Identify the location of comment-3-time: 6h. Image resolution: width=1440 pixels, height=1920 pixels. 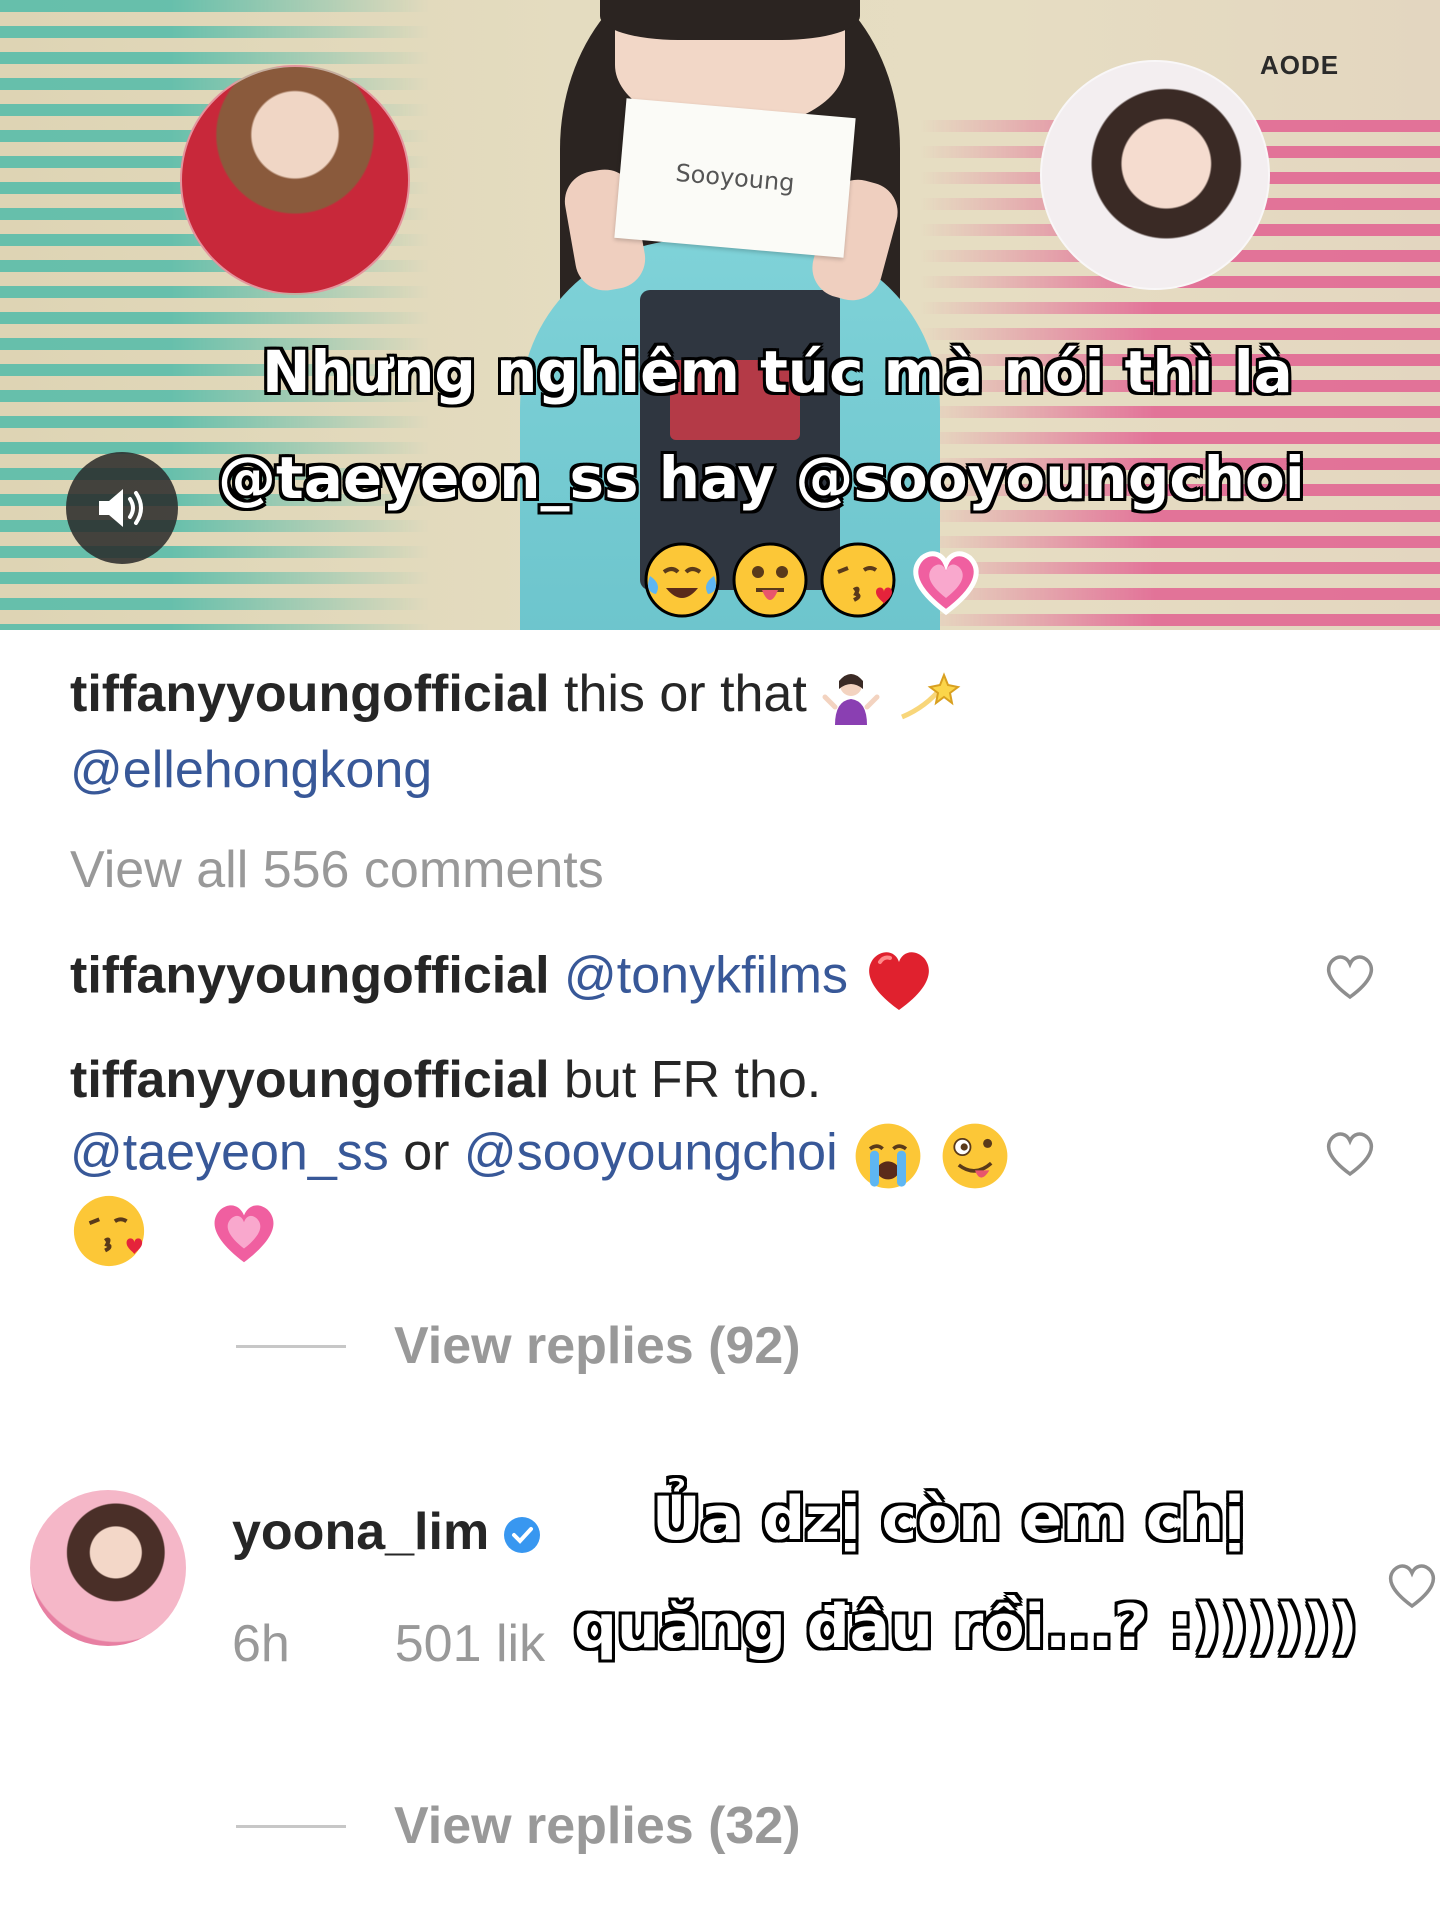
(261, 1644).